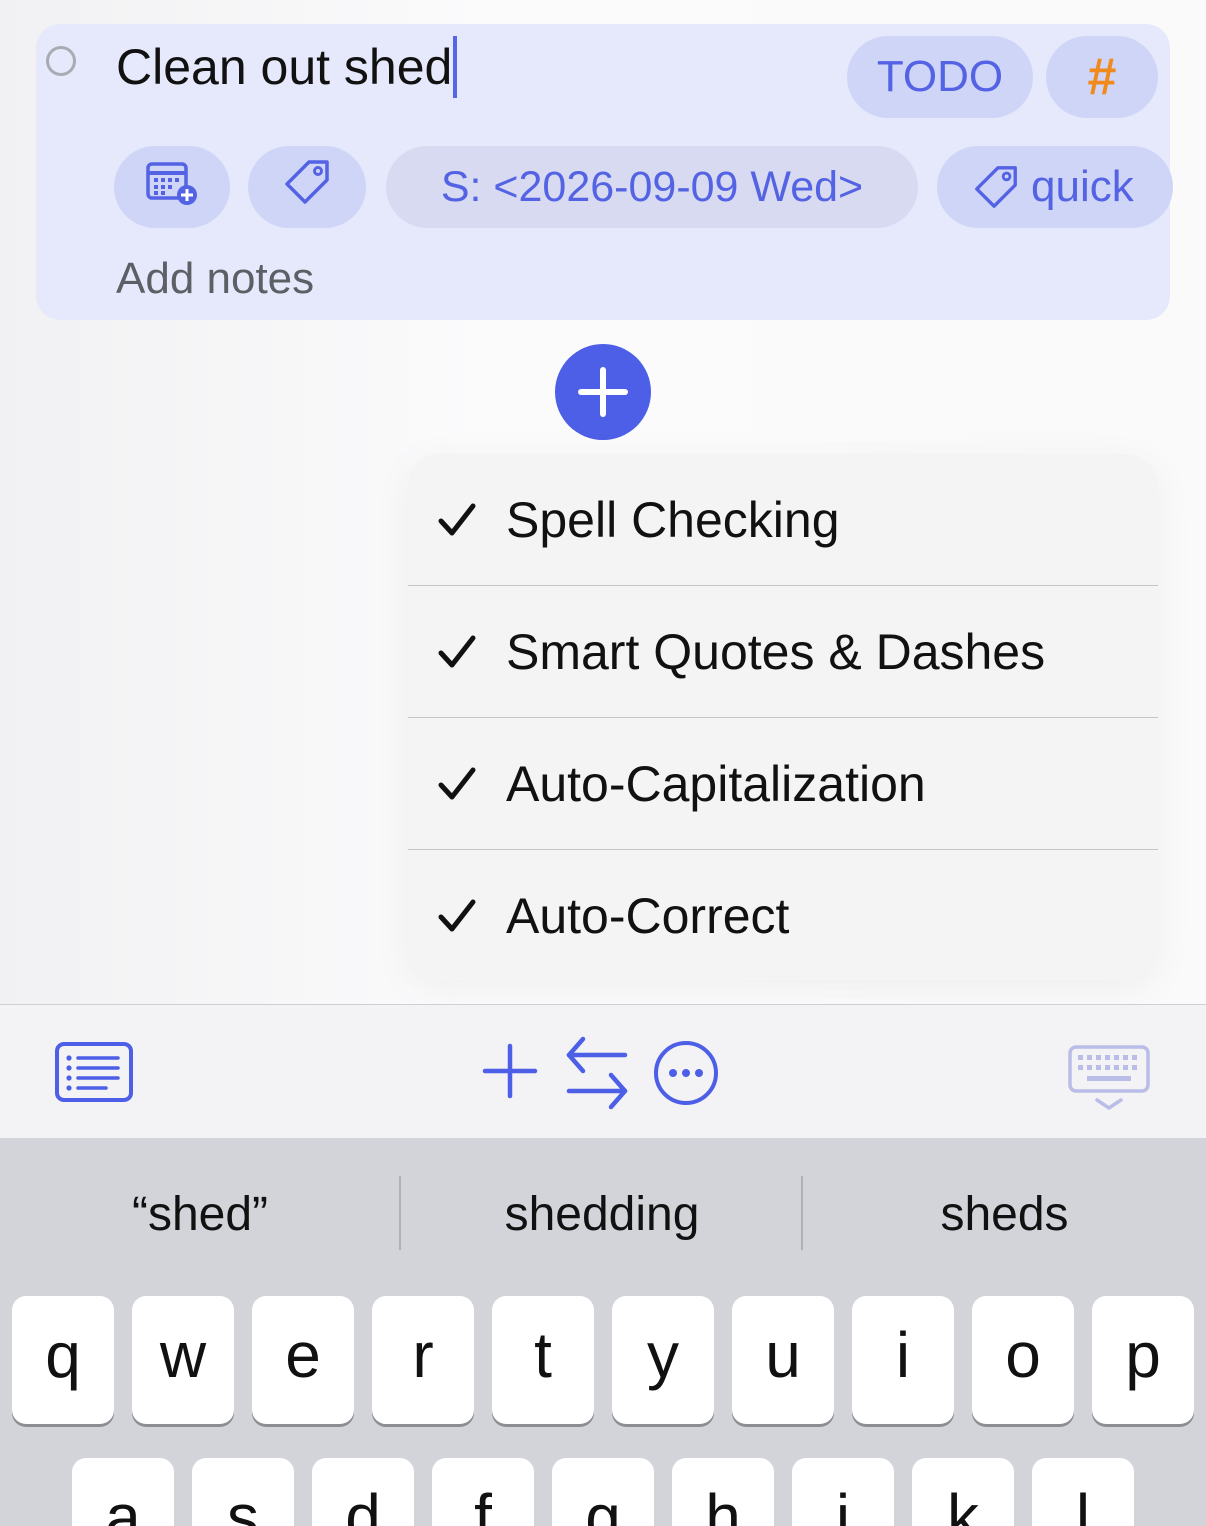  I want to click on notes-input: Add notes, so click(215, 279).